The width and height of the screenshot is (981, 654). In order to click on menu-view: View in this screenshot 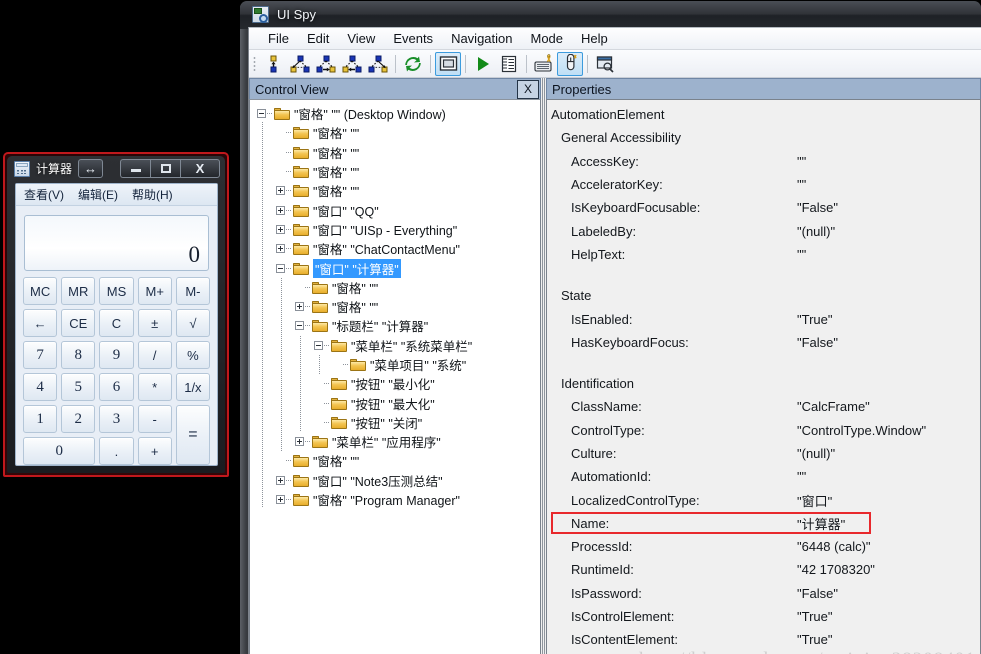, I will do `click(361, 38)`.